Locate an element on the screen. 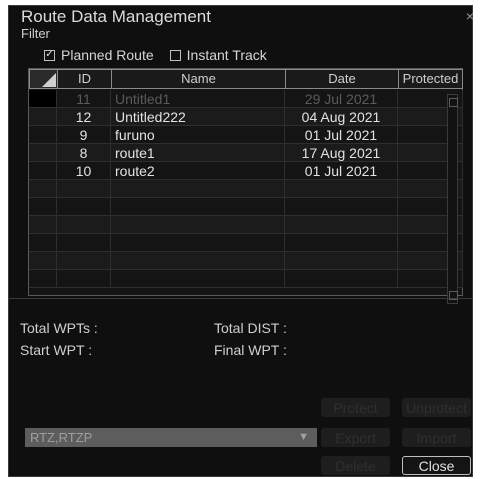 The width and height of the screenshot is (481, 479). column-header-id: ID is located at coordinates (84, 79).